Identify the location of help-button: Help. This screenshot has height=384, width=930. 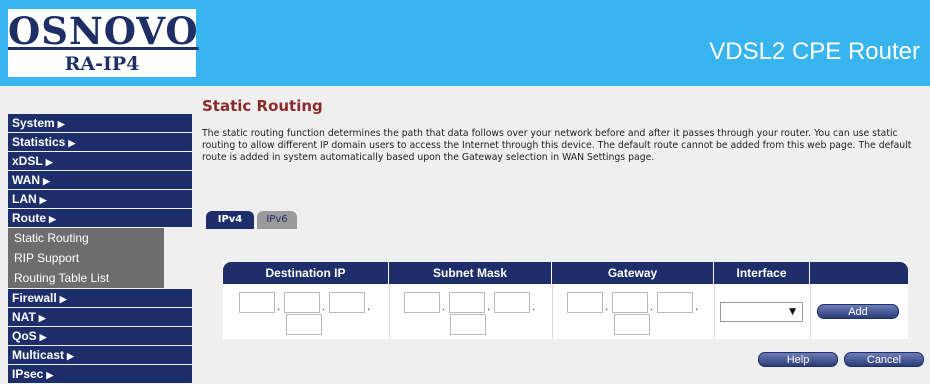
(798, 359).